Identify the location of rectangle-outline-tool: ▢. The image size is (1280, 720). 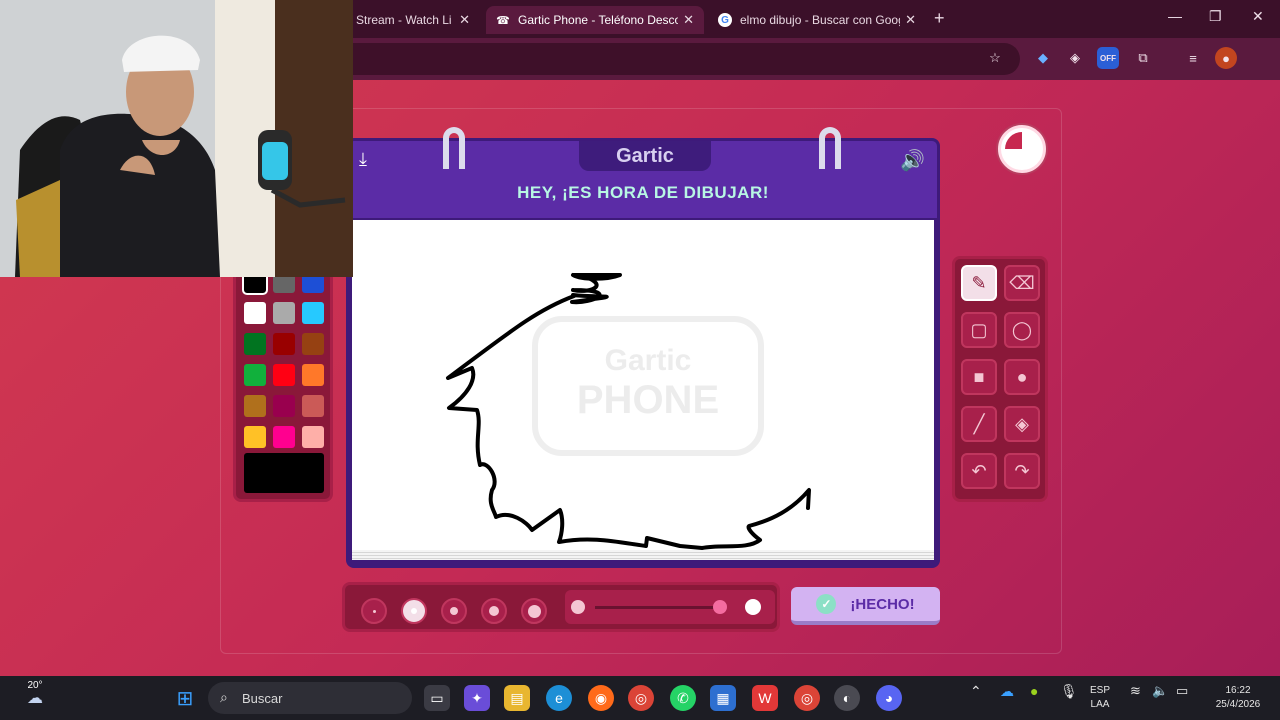
(979, 330).